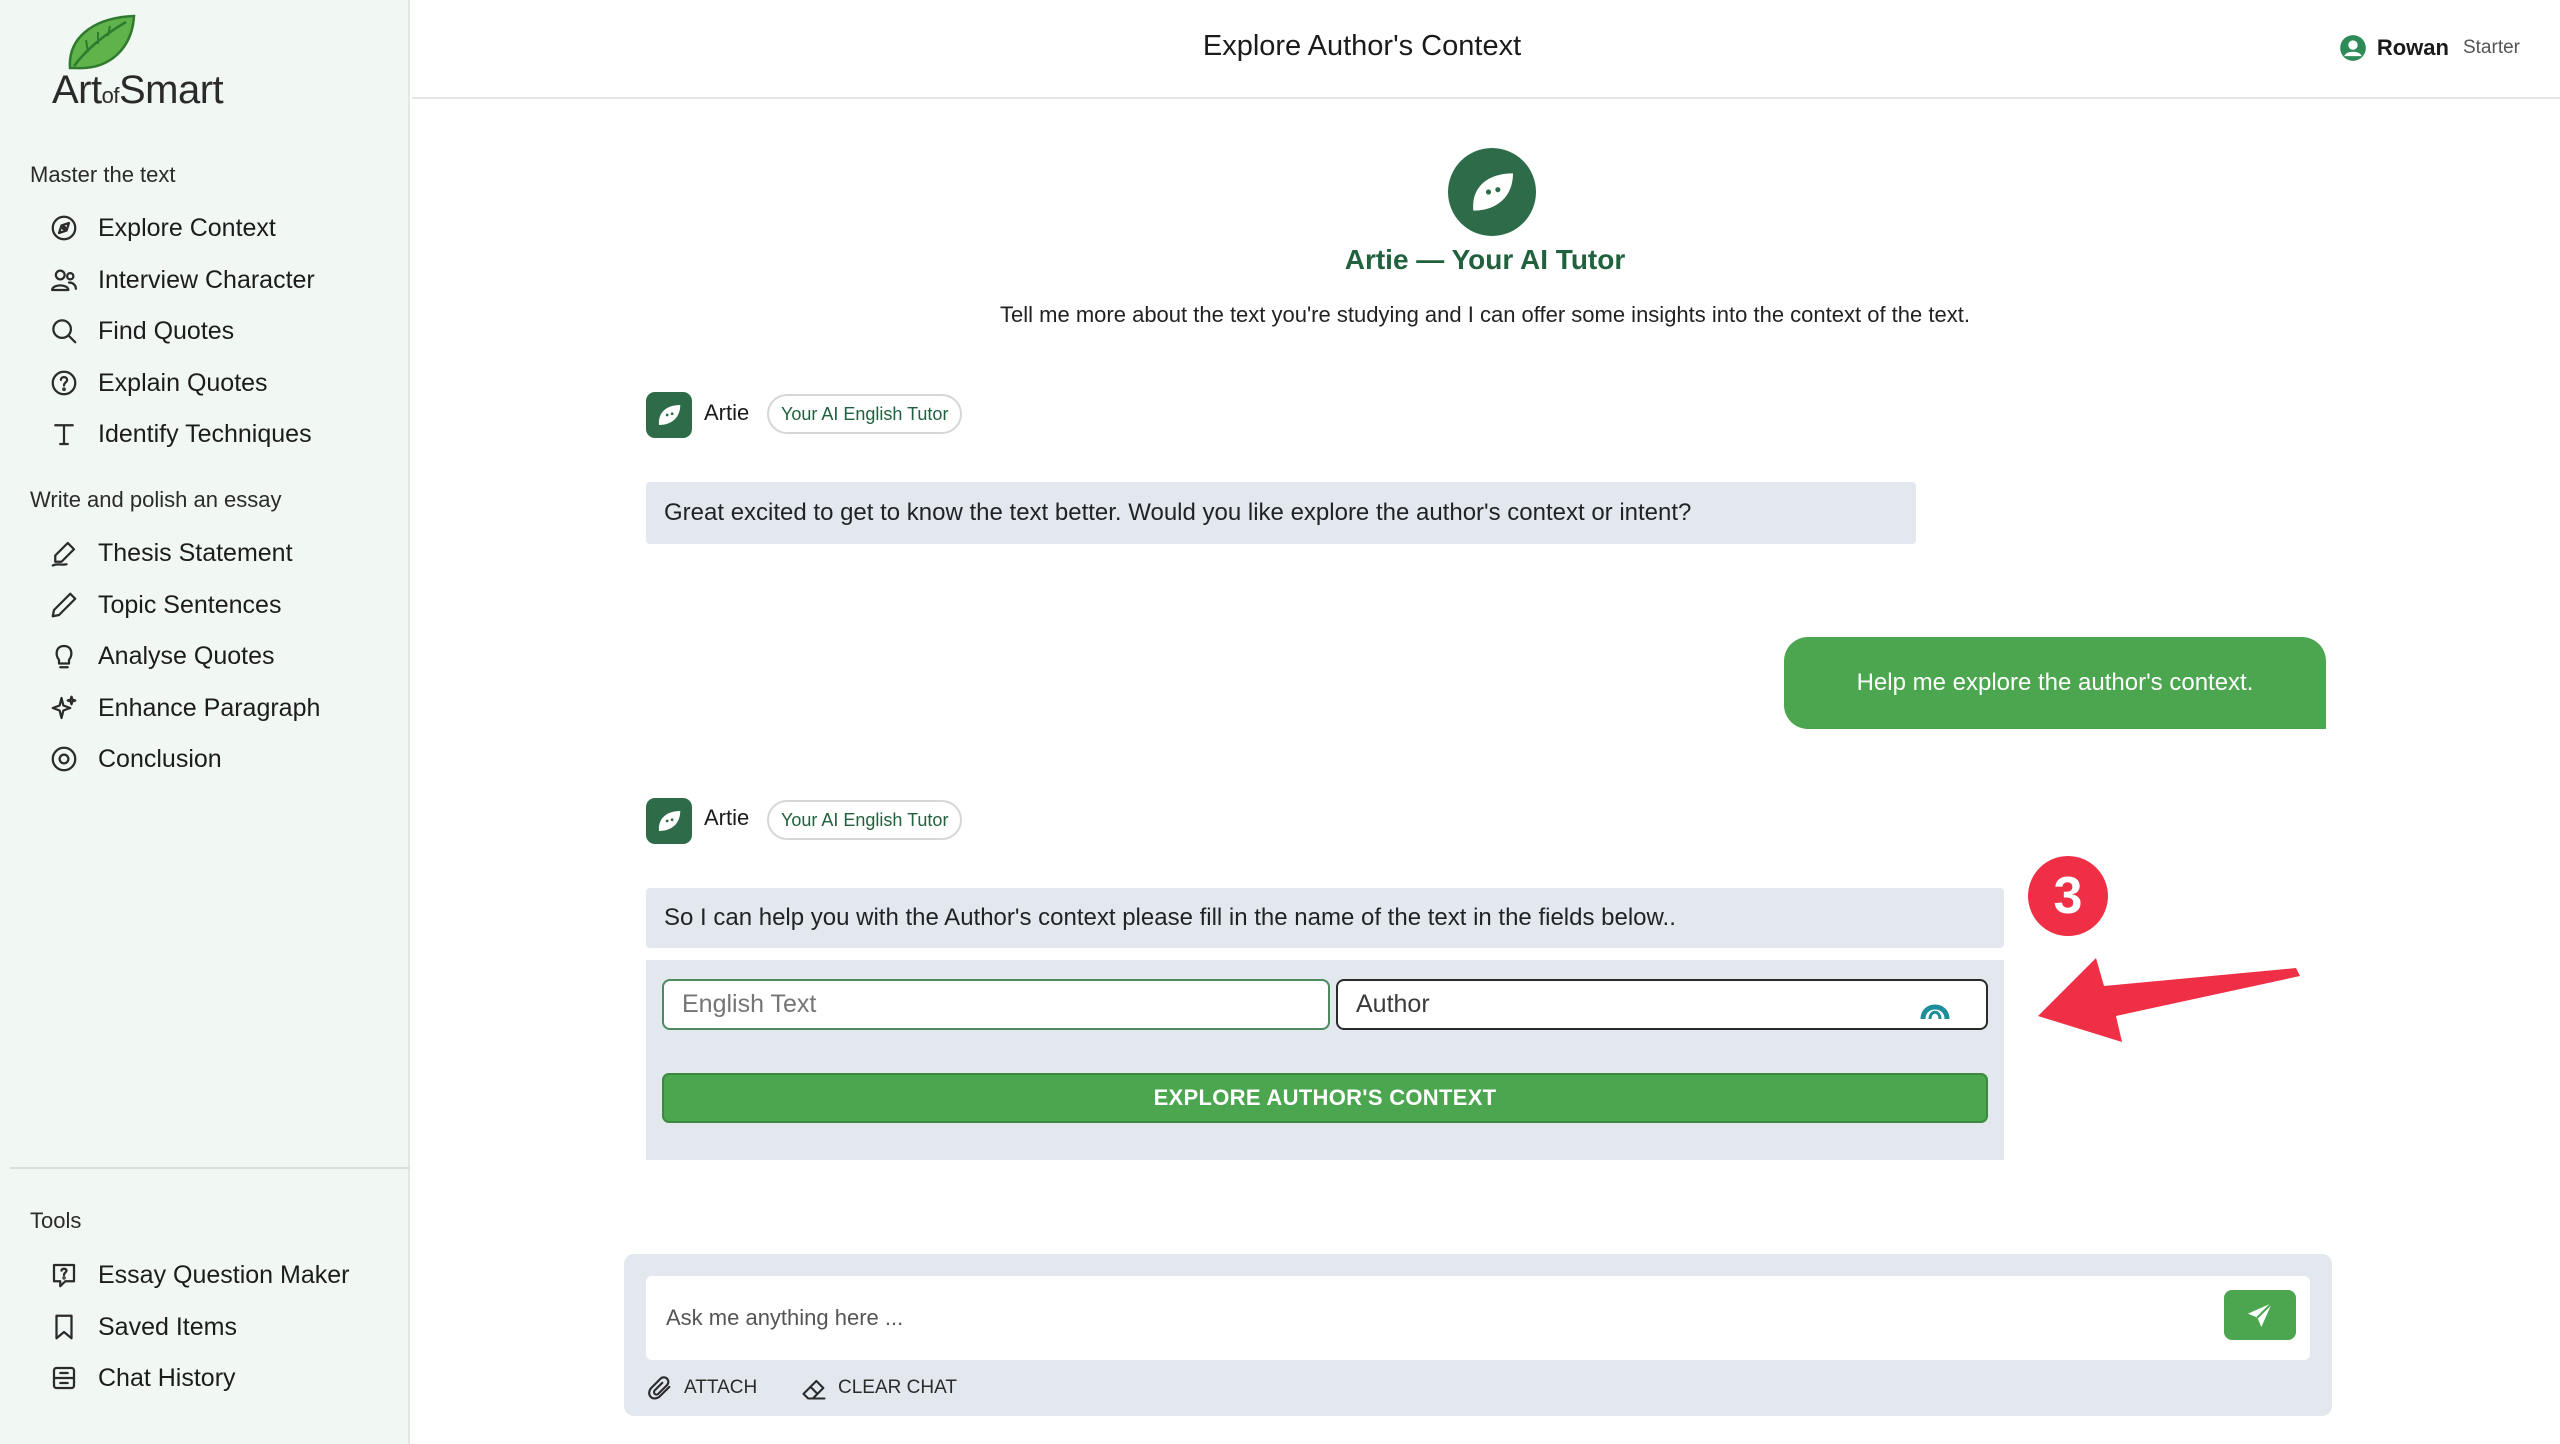 The width and height of the screenshot is (2560, 1444). I want to click on chat-input, so click(1478, 1318).